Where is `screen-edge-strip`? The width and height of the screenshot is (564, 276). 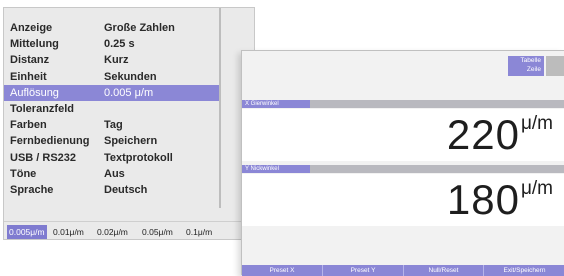
screen-edge-strip is located at coordinates (555, 66).